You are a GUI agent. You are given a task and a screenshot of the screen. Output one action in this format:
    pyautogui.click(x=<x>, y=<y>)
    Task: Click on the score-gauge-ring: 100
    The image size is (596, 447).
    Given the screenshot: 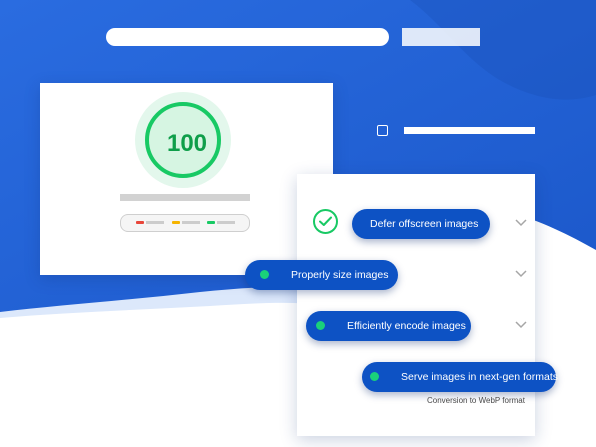 What is the action you would take?
    pyautogui.click(x=183, y=140)
    